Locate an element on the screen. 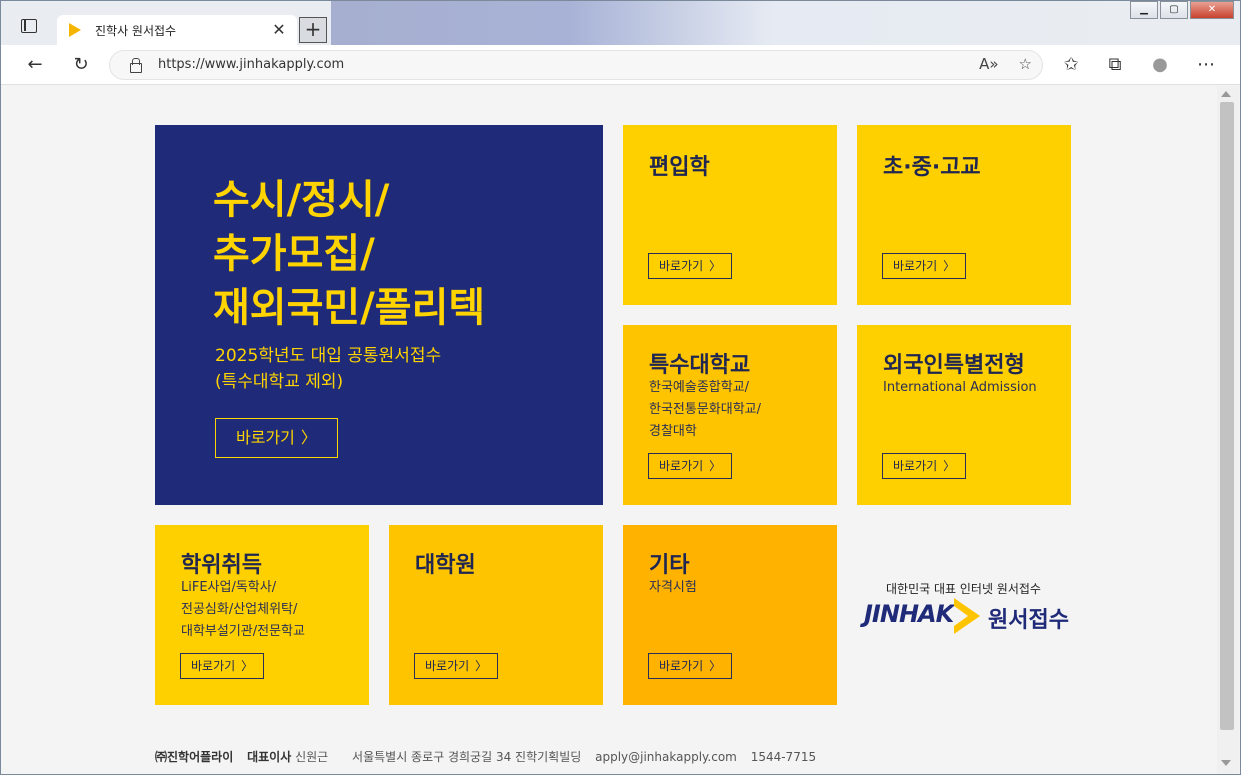 The height and width of the screenshot is (775, 1241). grad-school-tile: 대학원 바로가기 〉 is located at coordinates (496, 615).